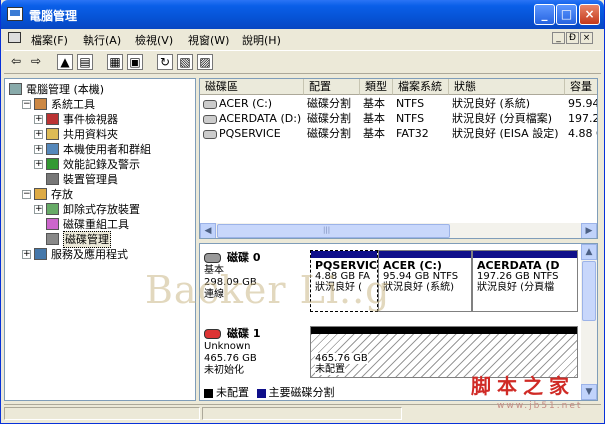 The image size is (605, 424). I want to click on legend-swatch-unallocated, so click(208, 393).